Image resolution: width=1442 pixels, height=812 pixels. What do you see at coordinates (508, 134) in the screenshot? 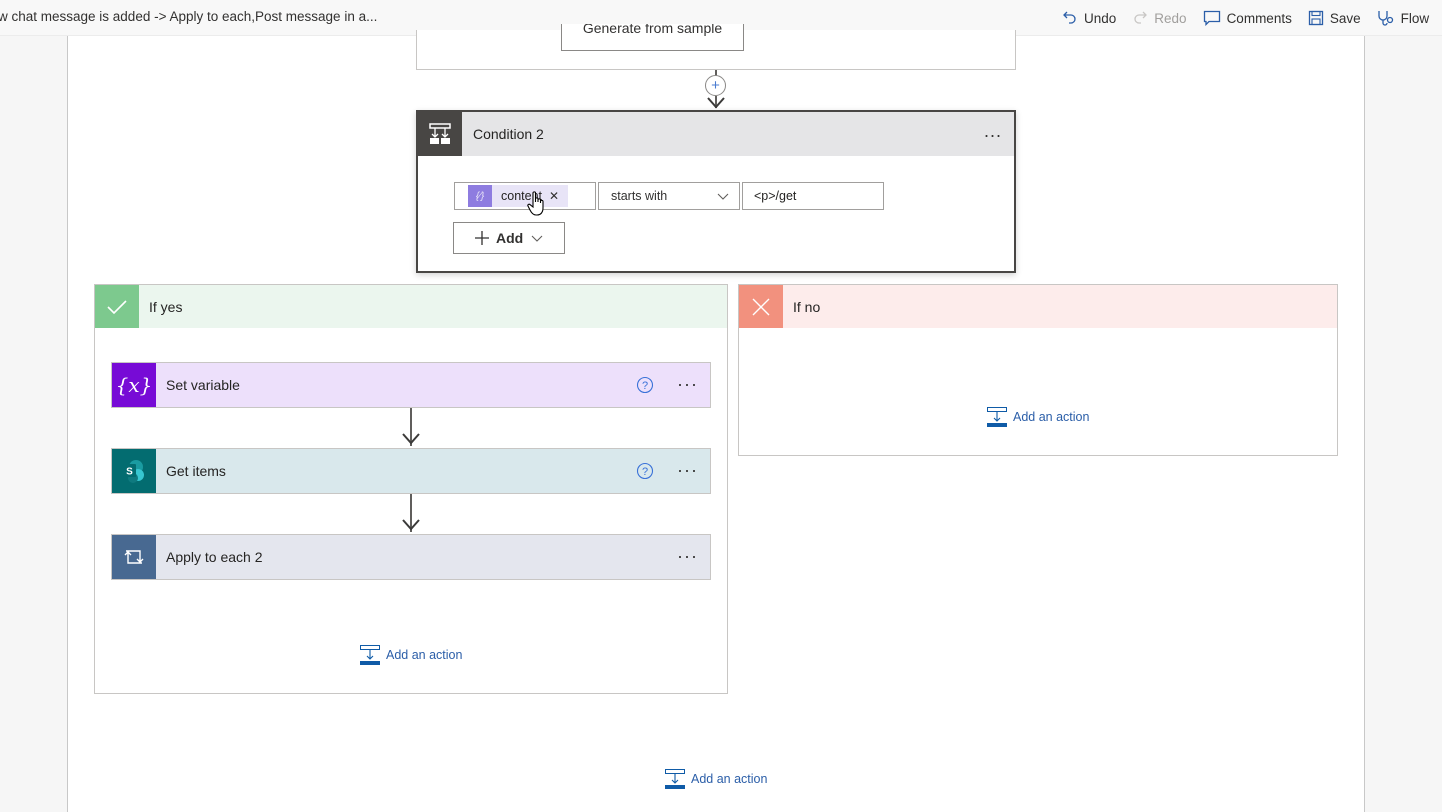
I see `condition-title: Condition 2` at bounding box center [508, 134].